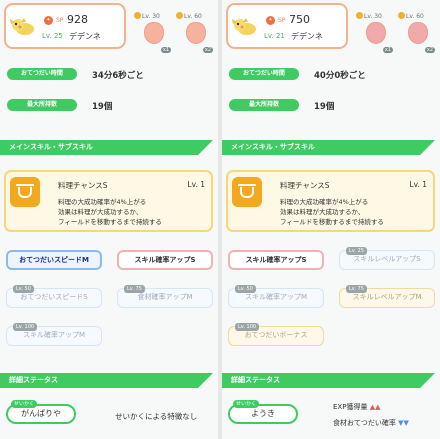  What do you see at coordinates (156, 416) in the screenshot?
I see `nature-effect: せいかくによる特徴なし` at bounding box center [156, 416].